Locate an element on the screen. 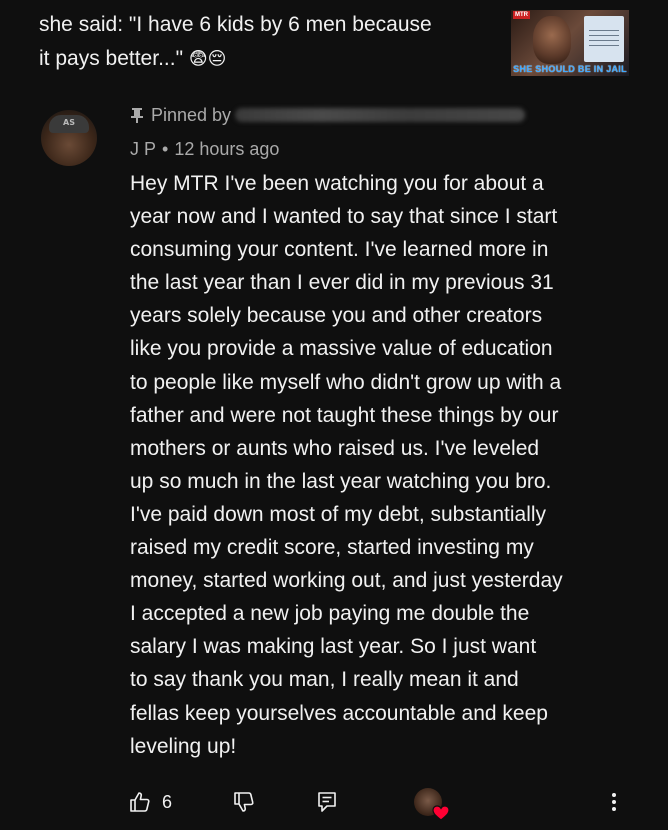 This screenshot has width=668, height=830. thumbs-up-icon is located at coordinates (140, 802).